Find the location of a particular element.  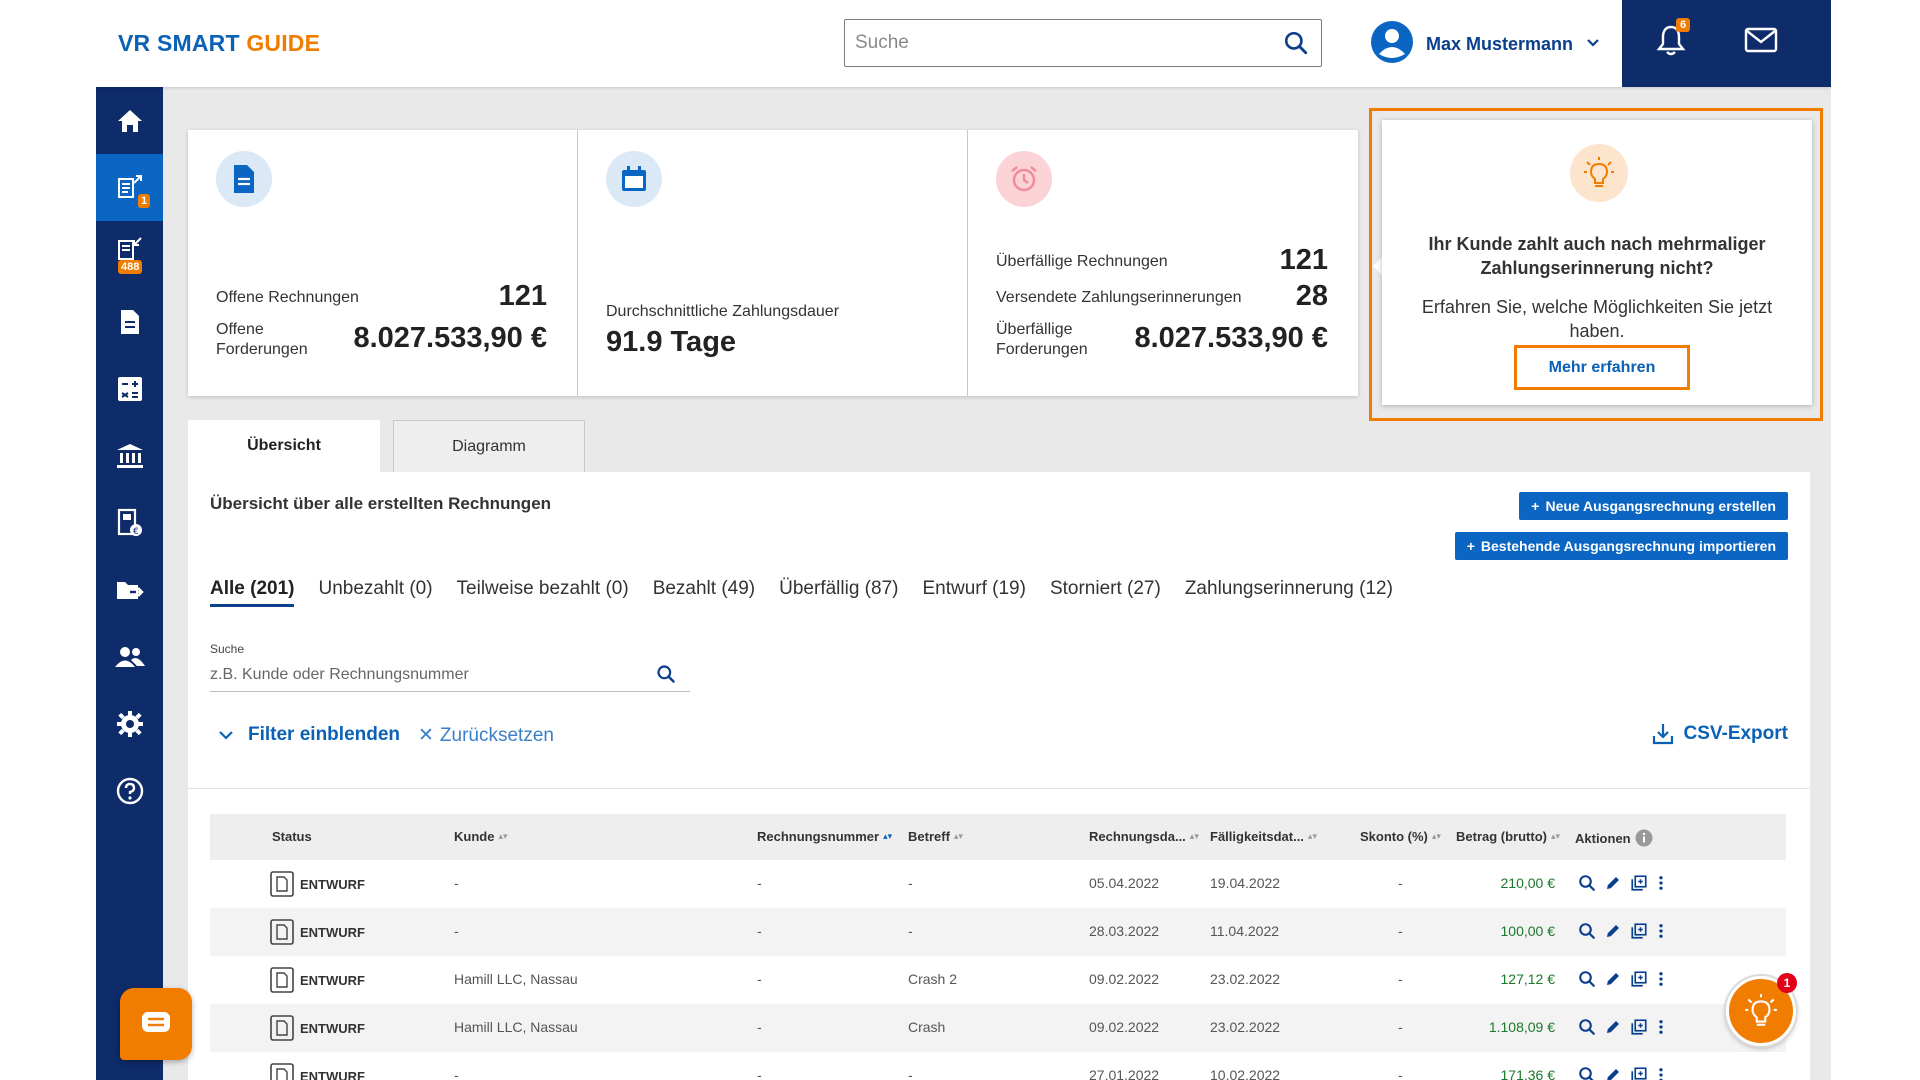

cell-skonto: - is located at coordinates (1400, 1073).